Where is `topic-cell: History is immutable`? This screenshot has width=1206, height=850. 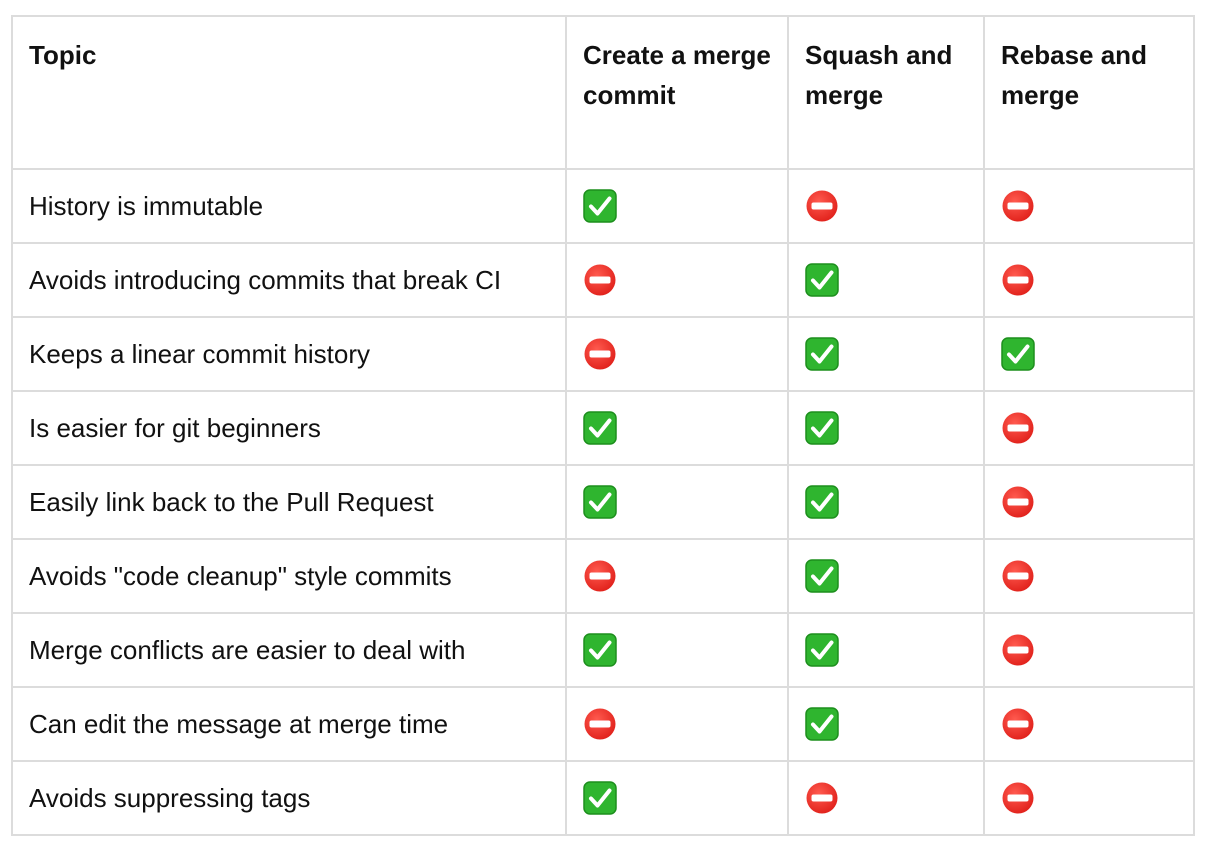 topic-cell: History is immutable is located at coordinates (289, 206).